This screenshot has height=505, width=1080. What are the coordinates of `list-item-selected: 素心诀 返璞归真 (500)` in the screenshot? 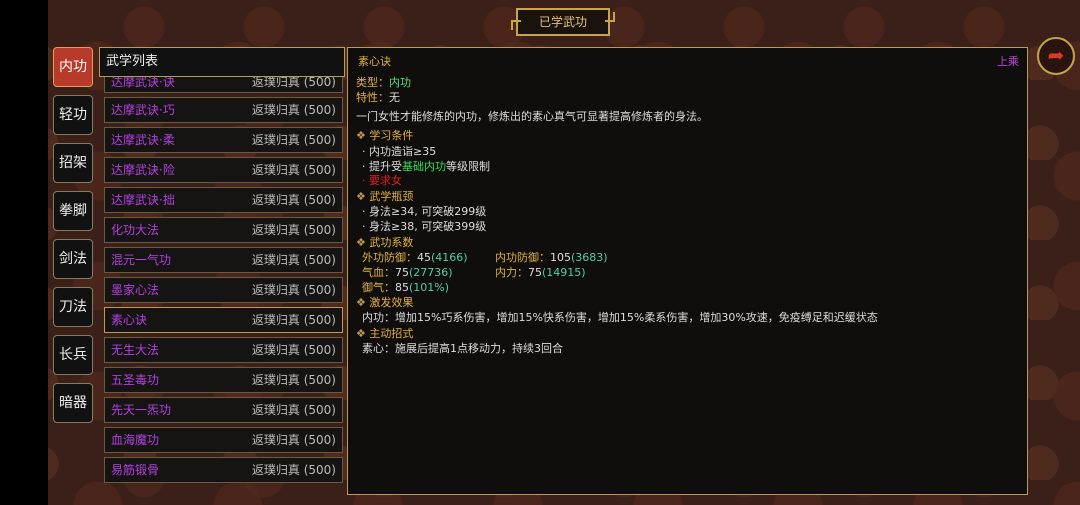 It's located at (223, 320).